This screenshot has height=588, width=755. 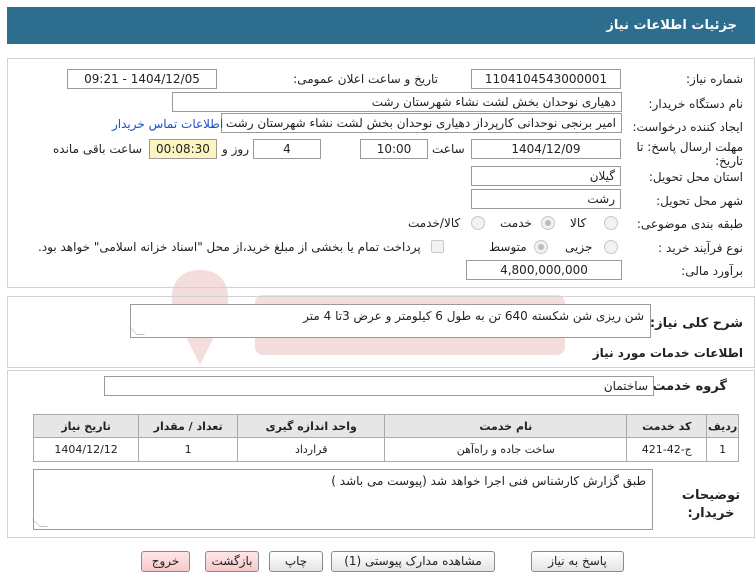 I want to click on need-number-field: 1104104543000001, so click(x=546, y=79).